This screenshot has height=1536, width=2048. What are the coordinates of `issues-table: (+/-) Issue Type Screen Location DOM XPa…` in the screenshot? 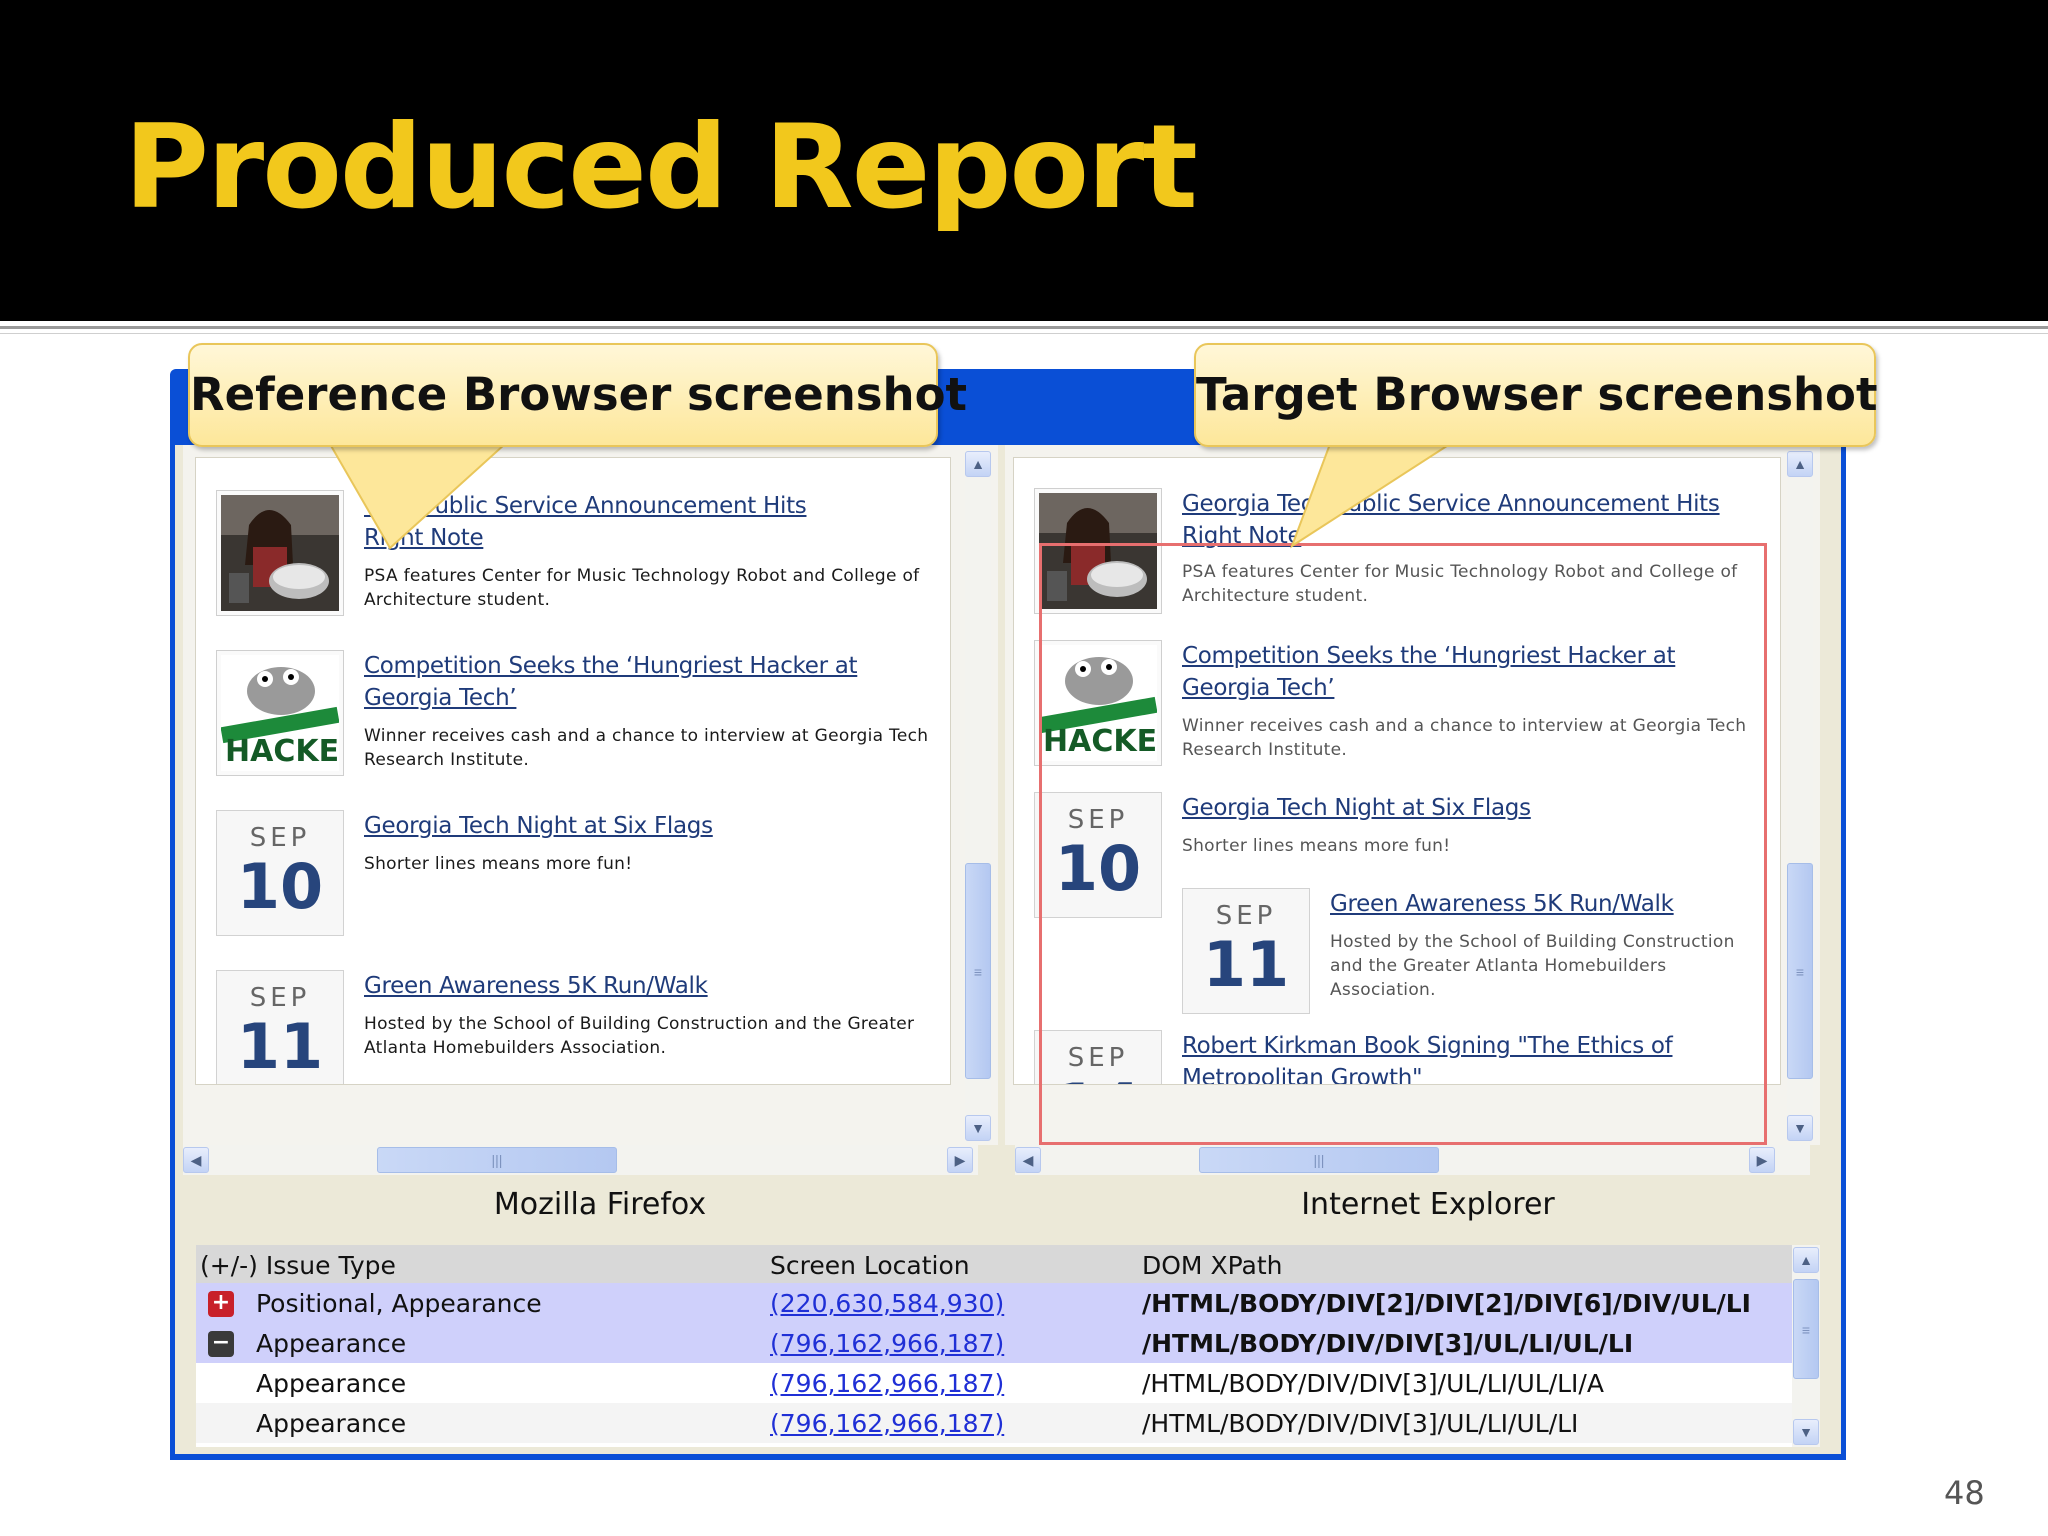 It's located at (1008, 1346).